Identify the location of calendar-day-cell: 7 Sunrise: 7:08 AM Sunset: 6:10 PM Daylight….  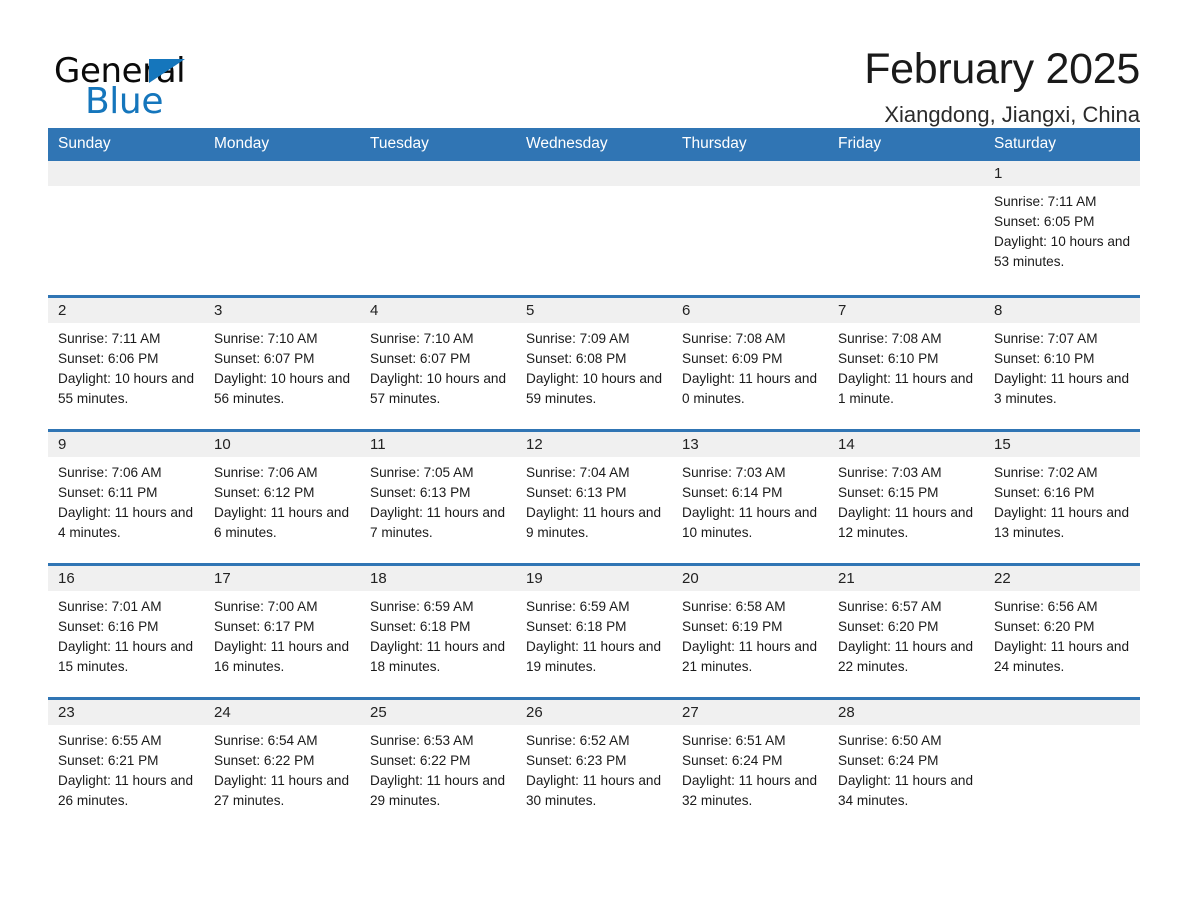
(906, 364).